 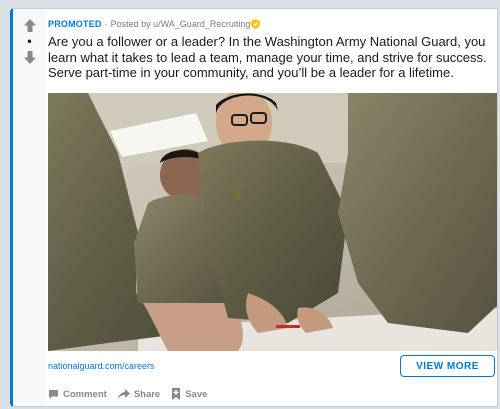 I want to click on downvote-icon, so click(x=29, y=57).